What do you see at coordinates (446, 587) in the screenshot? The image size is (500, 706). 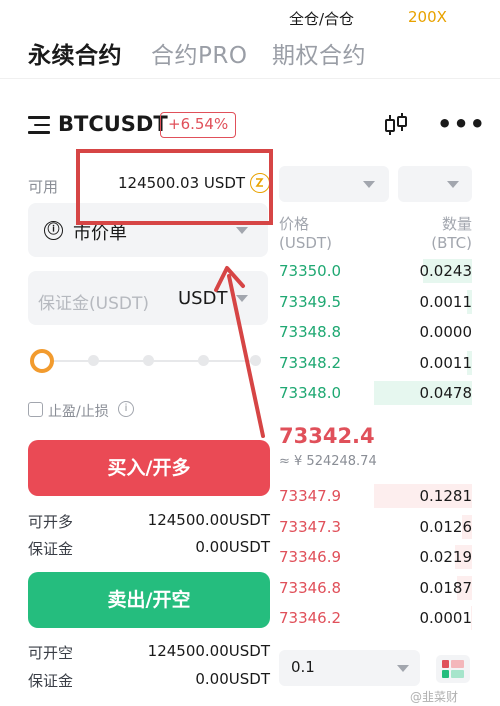 I see `order-qty: 0.0187` at bounding box center [446, 587].